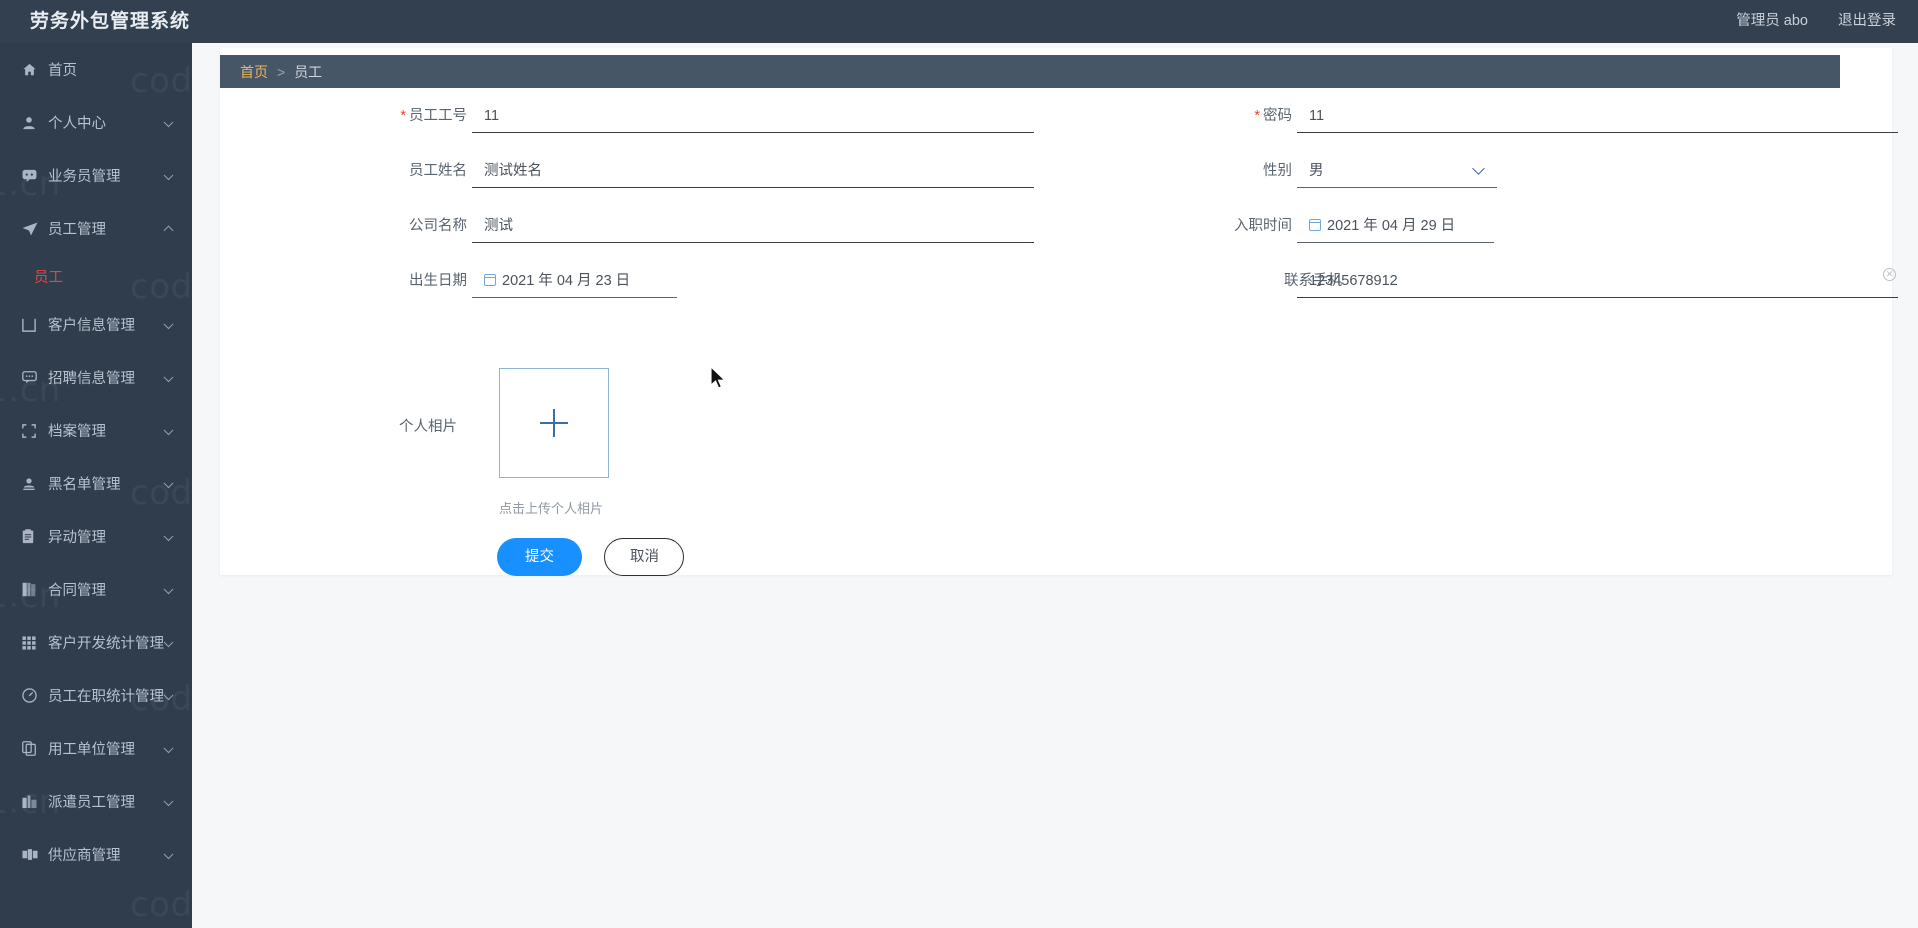 This screenshot has height=928, width=1918. Describe the element at coordinates (438, 226) in the screenshot. I see `field-company-name-label: 公司名称` at that location.